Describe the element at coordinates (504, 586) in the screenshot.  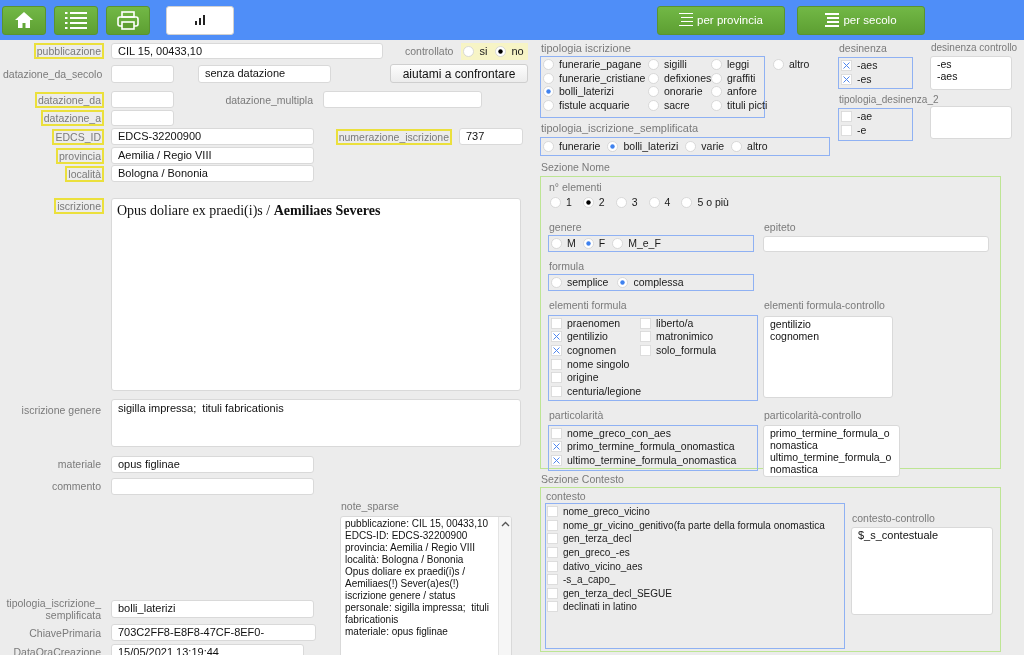
I see `scrollbar` at that location.